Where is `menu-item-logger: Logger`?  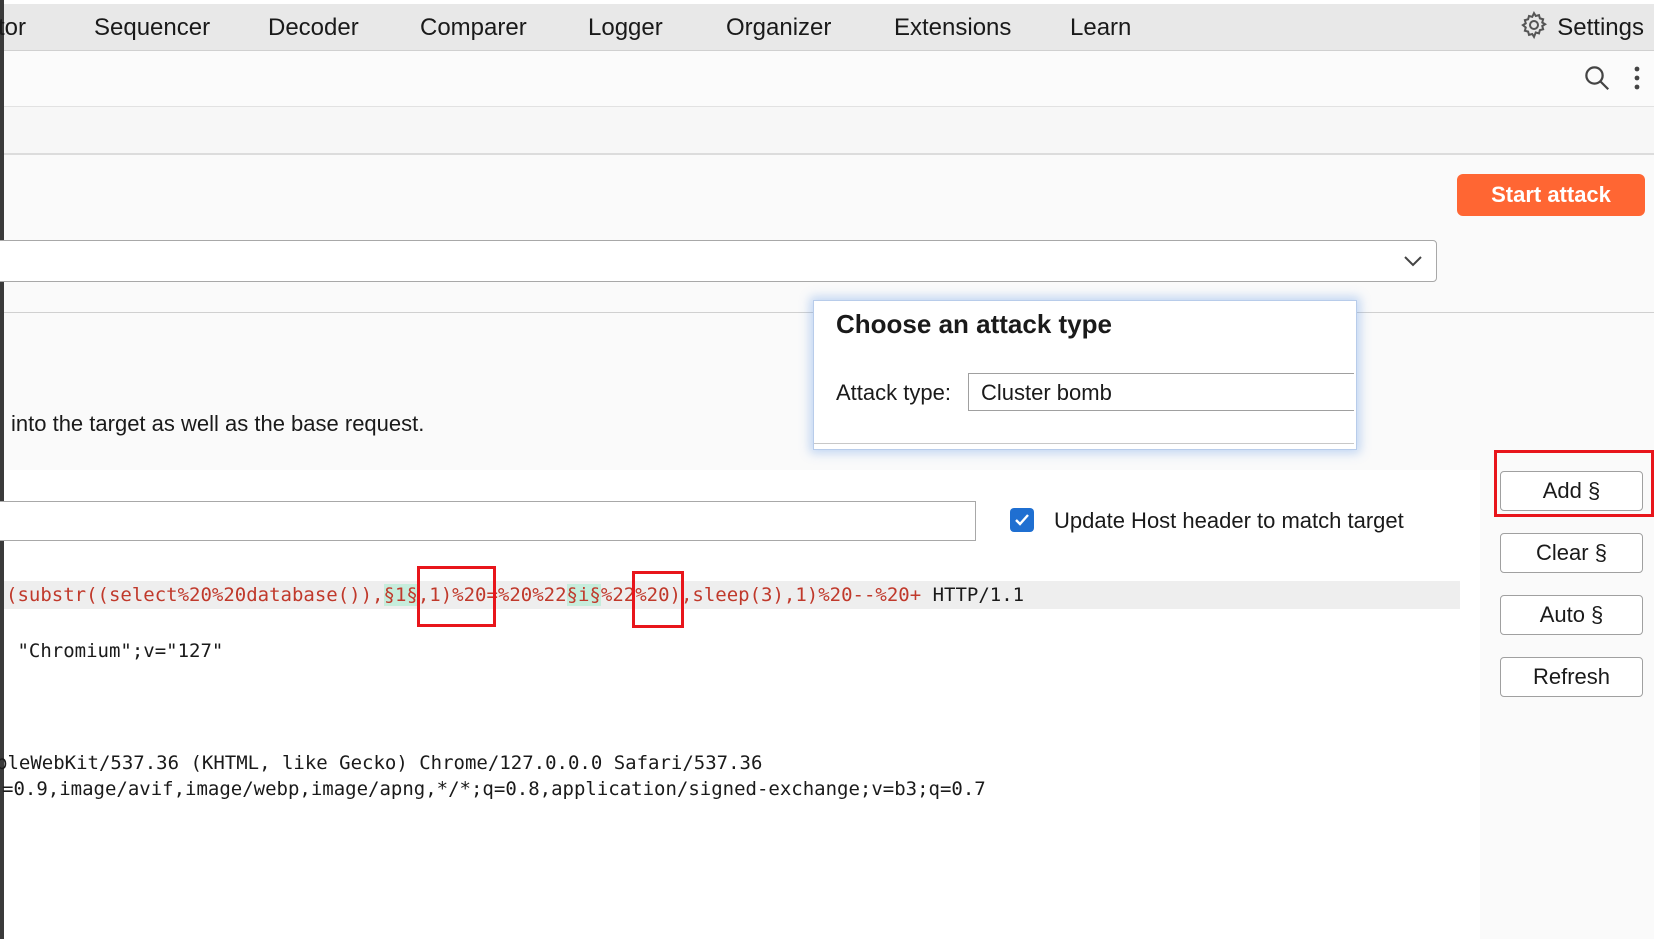 menu-item-logger: Logger is located at coordinates (625, 28).